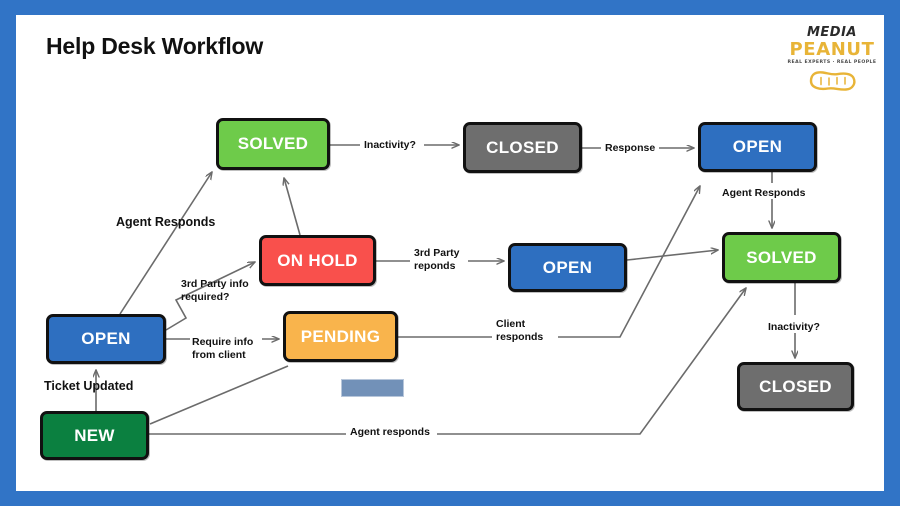 This screenshot has height=506, width=900. Describe the element at coordinates (672, 255) in the screenshot. I see `edge-openmid-to-solvedright` at that location.